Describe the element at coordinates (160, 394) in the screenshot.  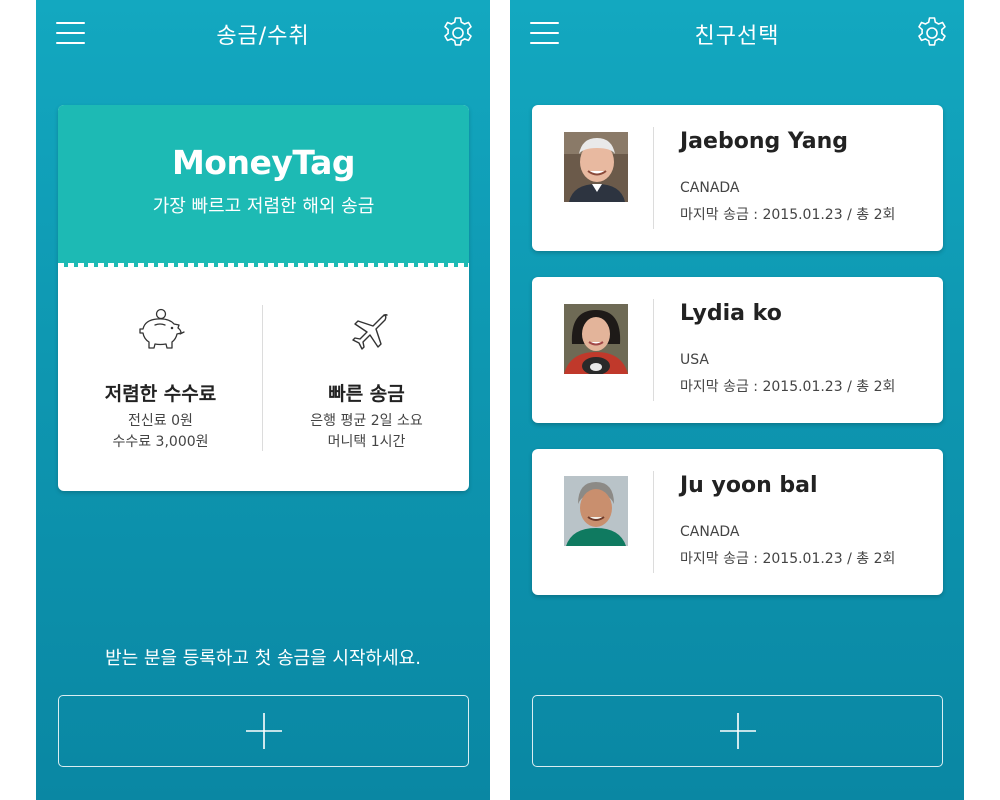
I see `feature-title: 저렴한 수수료` at that location.